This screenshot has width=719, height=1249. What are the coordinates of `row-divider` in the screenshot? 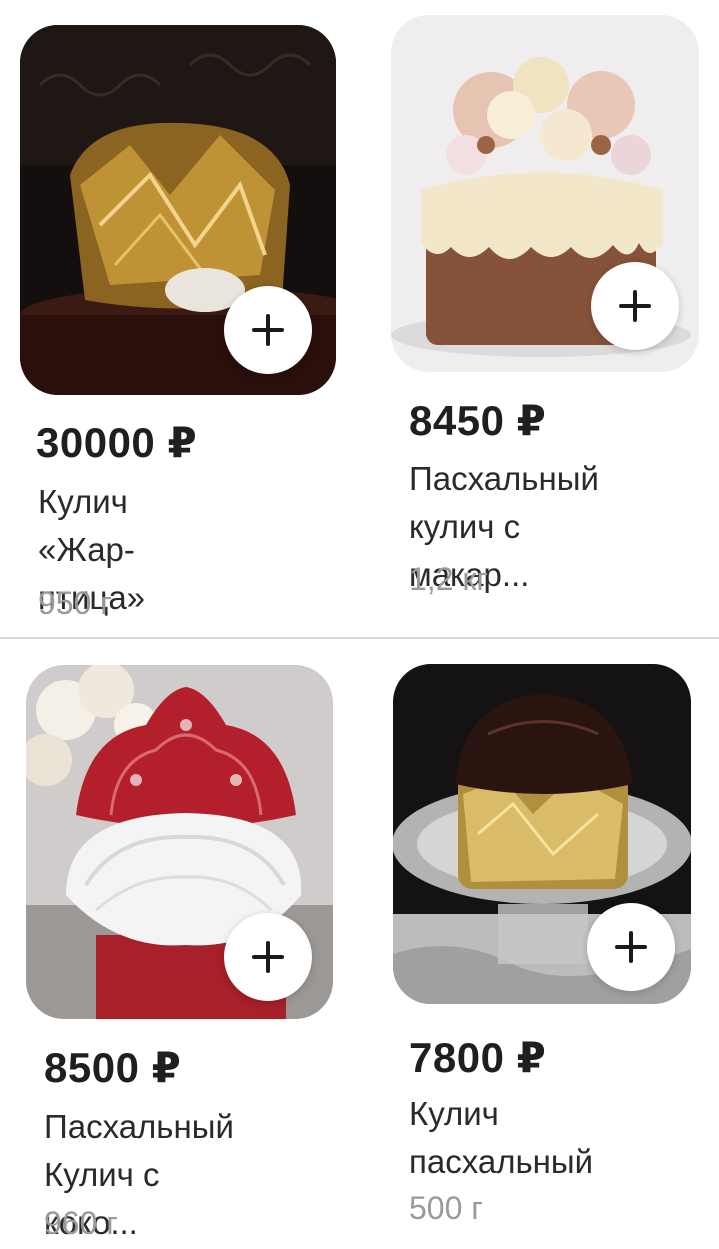 It's located at (359, 638).